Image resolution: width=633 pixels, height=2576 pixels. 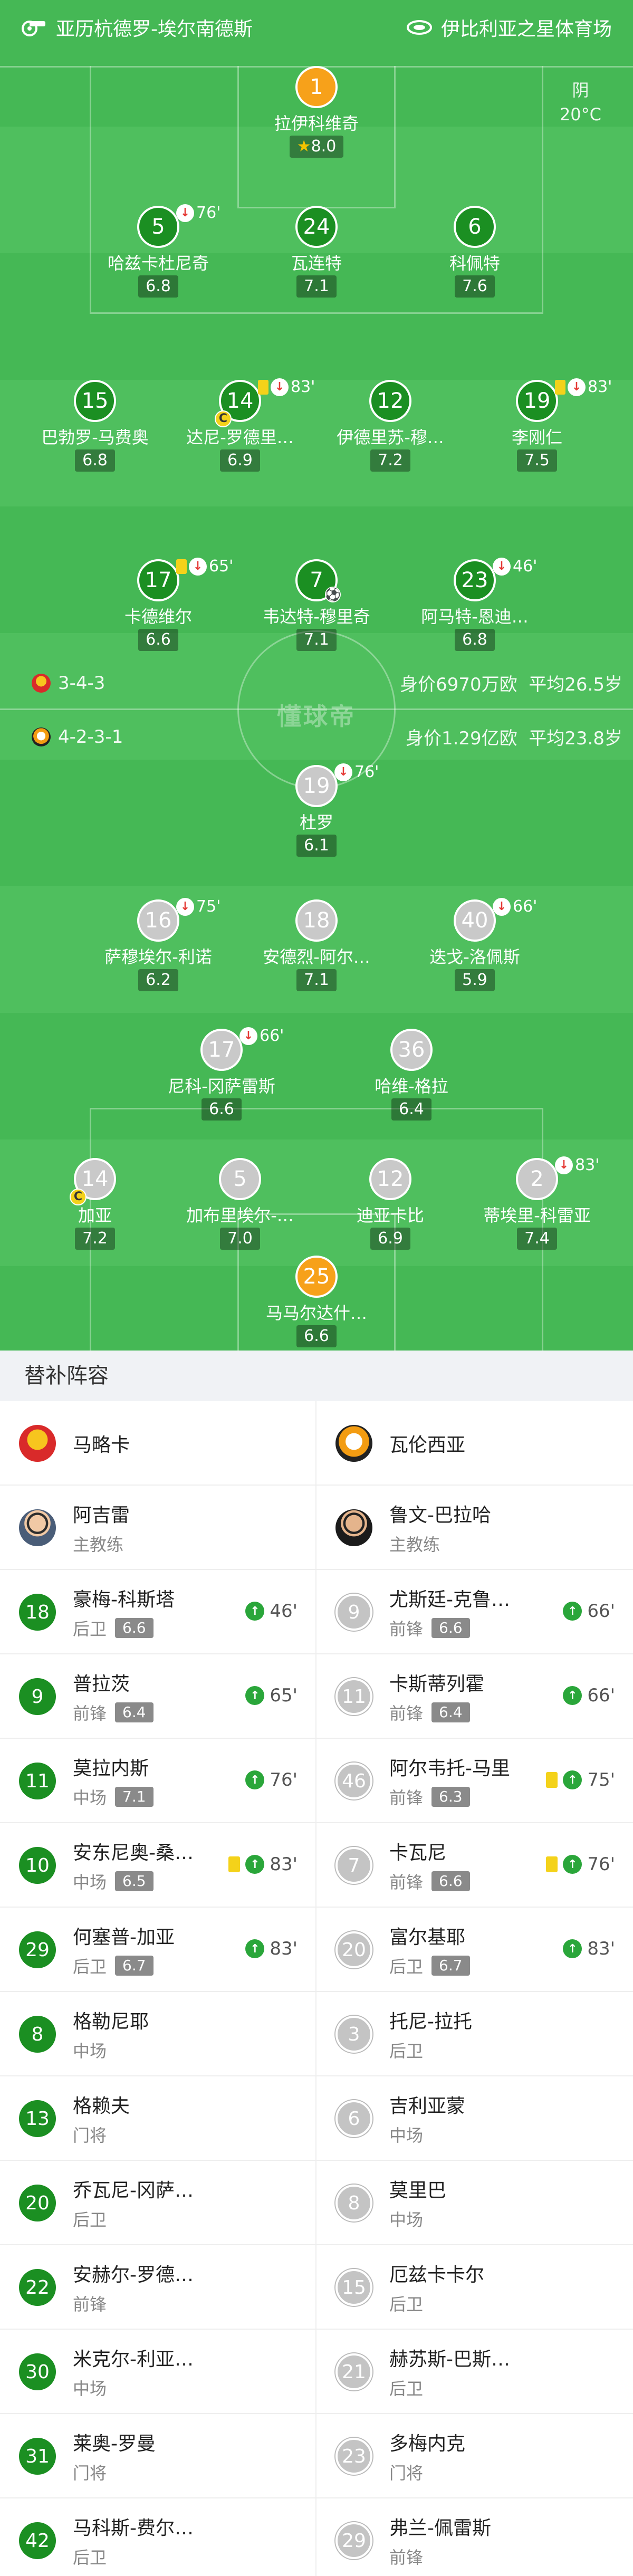 What do you see at coordinates (390, 1204) in the screenshot?
I see `player-away: 12 迪亚卡比 6.9` at bounding box center [390, 1204].